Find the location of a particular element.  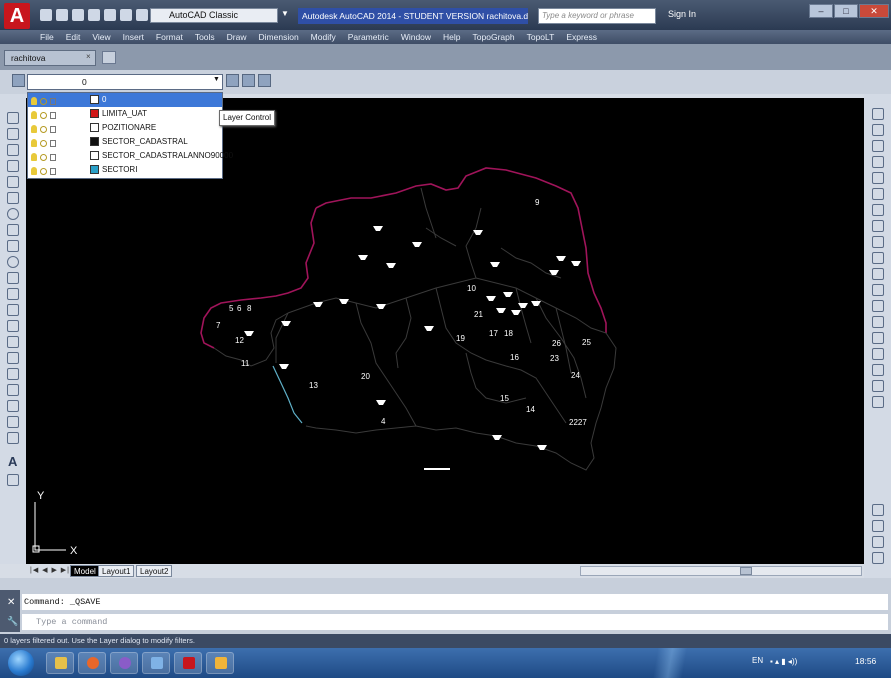

new-tab-button is located at coordinates (109, 57).